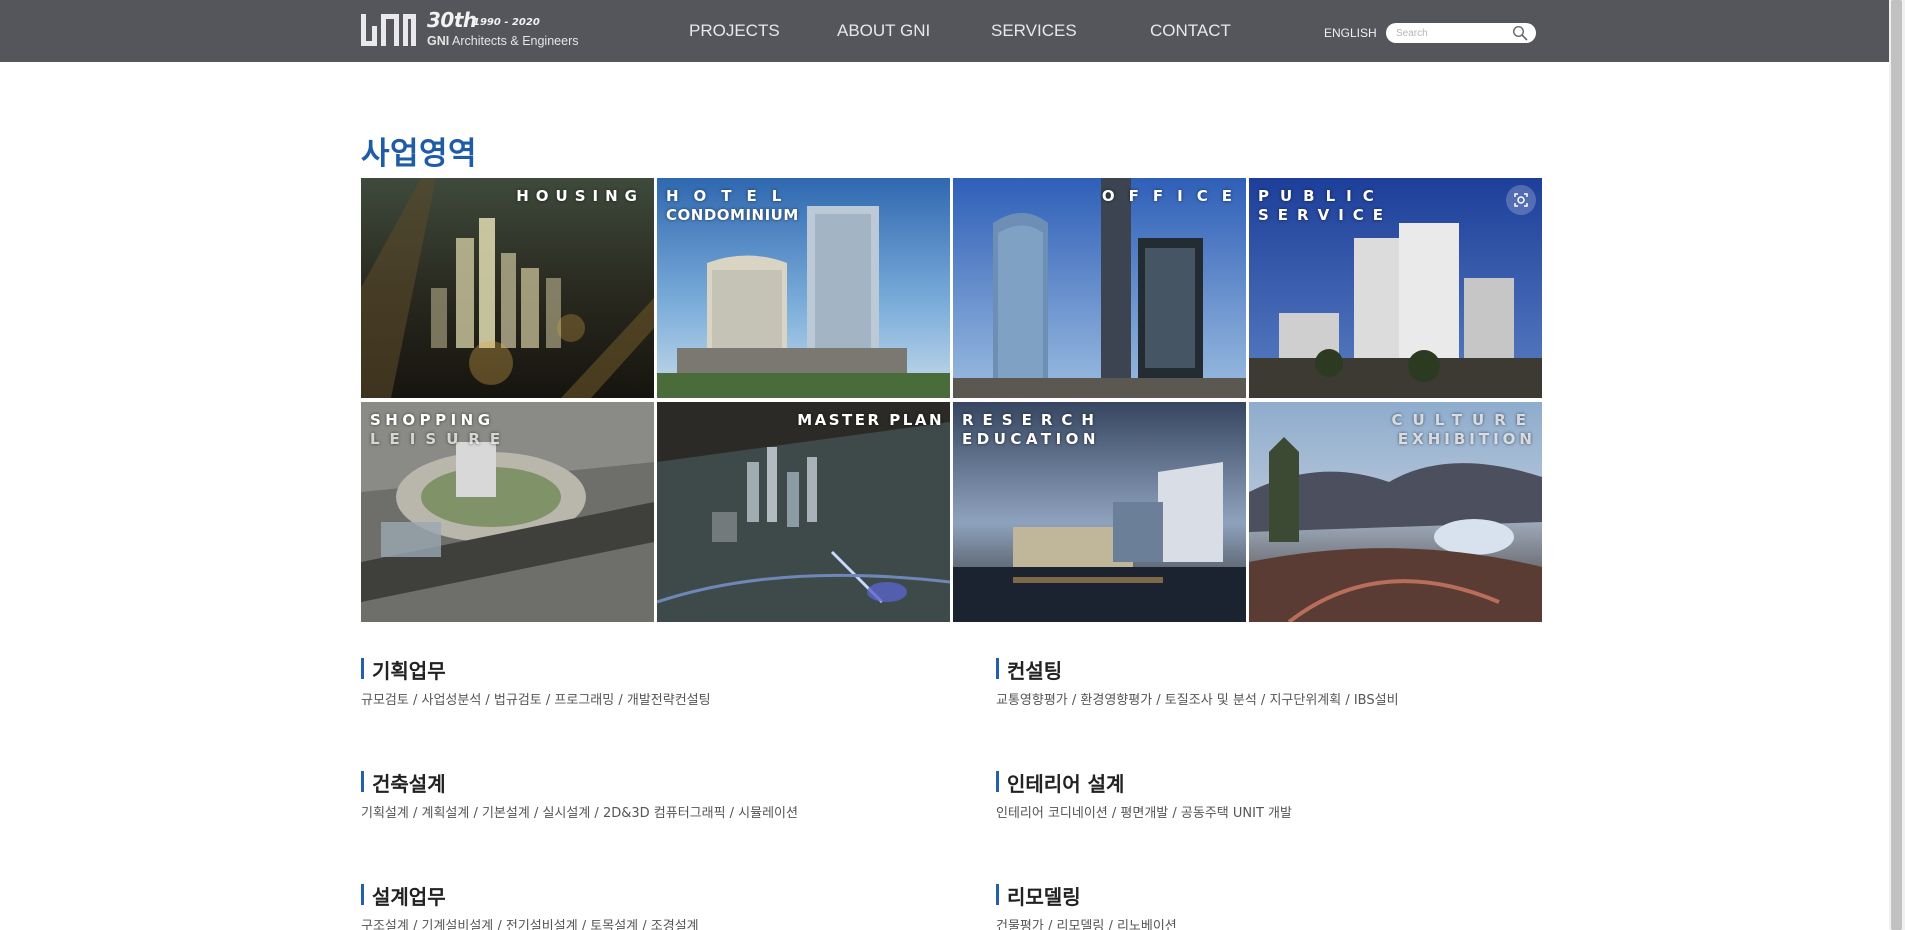 The width and height of the screenshot is (1905, 930). I want to click on tile-label: OFFICE, so click(1174, 196).